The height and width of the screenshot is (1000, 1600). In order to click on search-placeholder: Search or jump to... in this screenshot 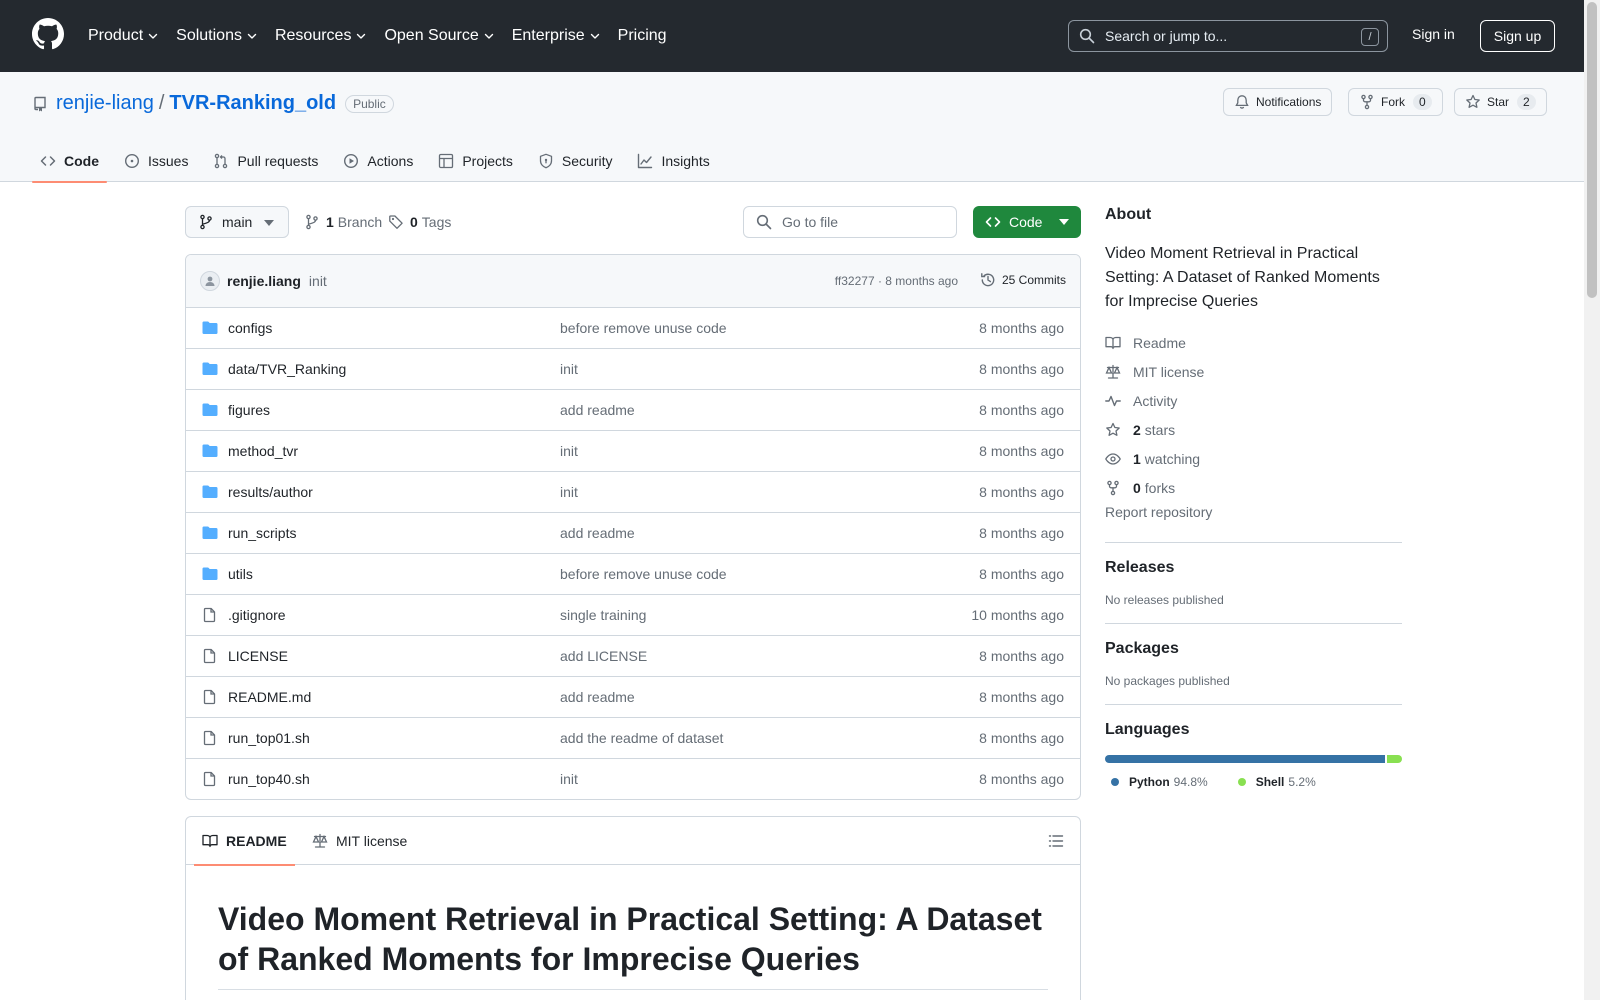, I will do `click(1166, 36)`.